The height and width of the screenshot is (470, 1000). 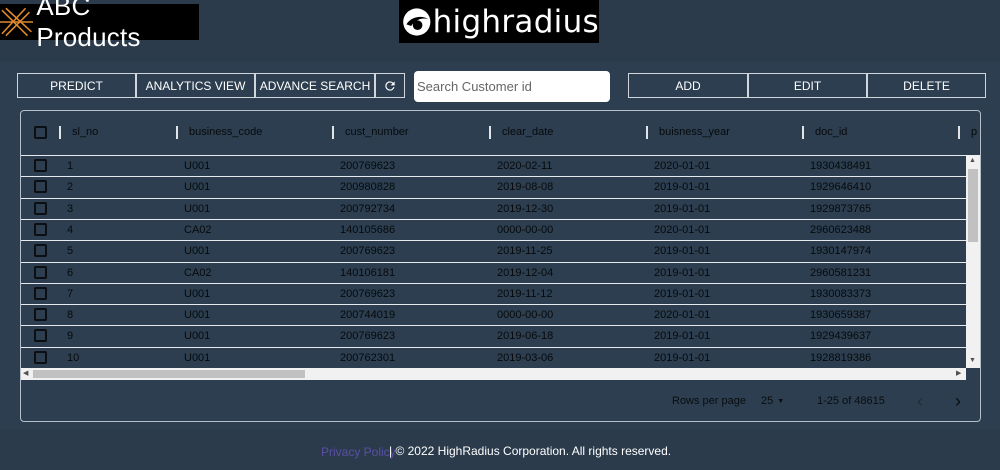 I want to click on cell-doc-id: 1930438491, so click(x=841, y=166).